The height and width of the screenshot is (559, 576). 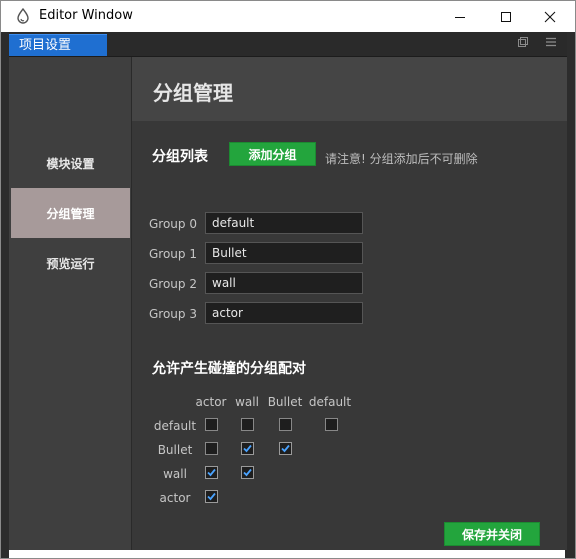 What do you see at coordinates (175, 450) in the screenshot?
I see `matrix-row-bullet: Bullet` at bounding box center [175, 450].